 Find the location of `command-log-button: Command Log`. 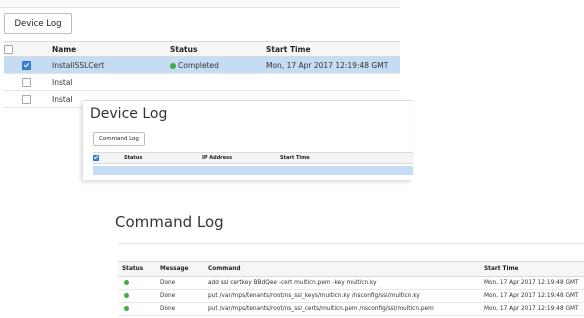

command-log-button: Command Log is located at coordinates (119, 139).